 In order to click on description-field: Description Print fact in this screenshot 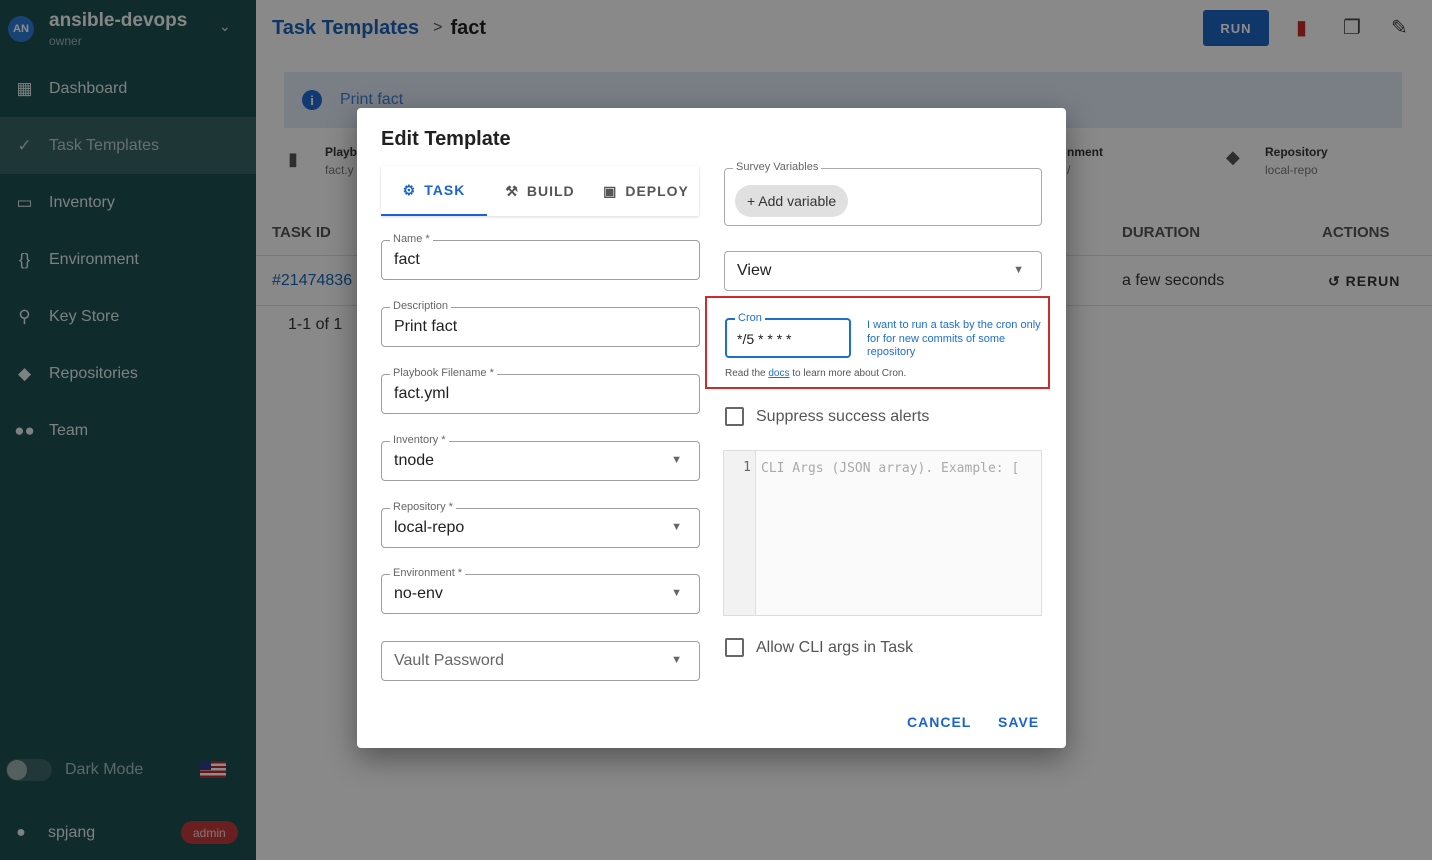, I will do `click(540, 323)`.